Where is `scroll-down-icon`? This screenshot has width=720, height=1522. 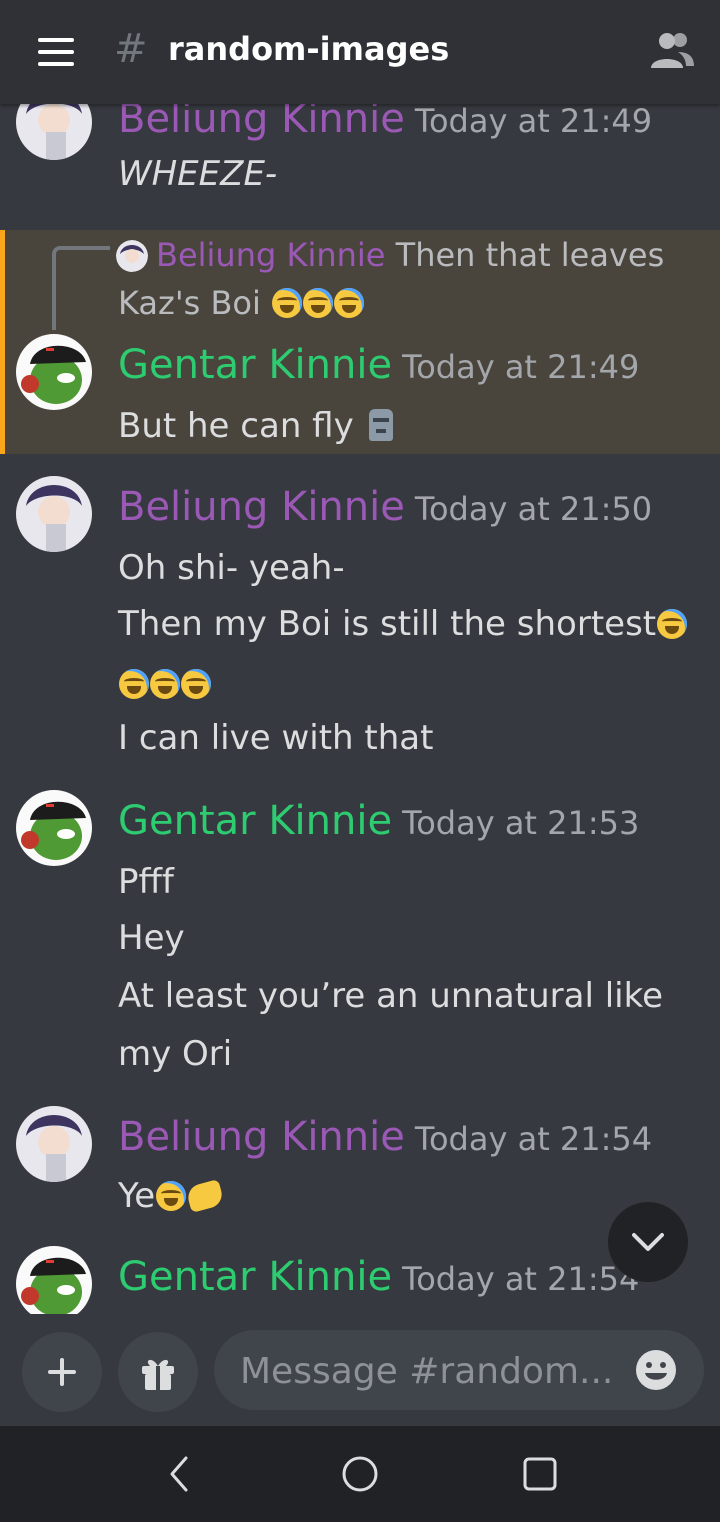 scroll-down-icon is located at coordinates (648, 1242).